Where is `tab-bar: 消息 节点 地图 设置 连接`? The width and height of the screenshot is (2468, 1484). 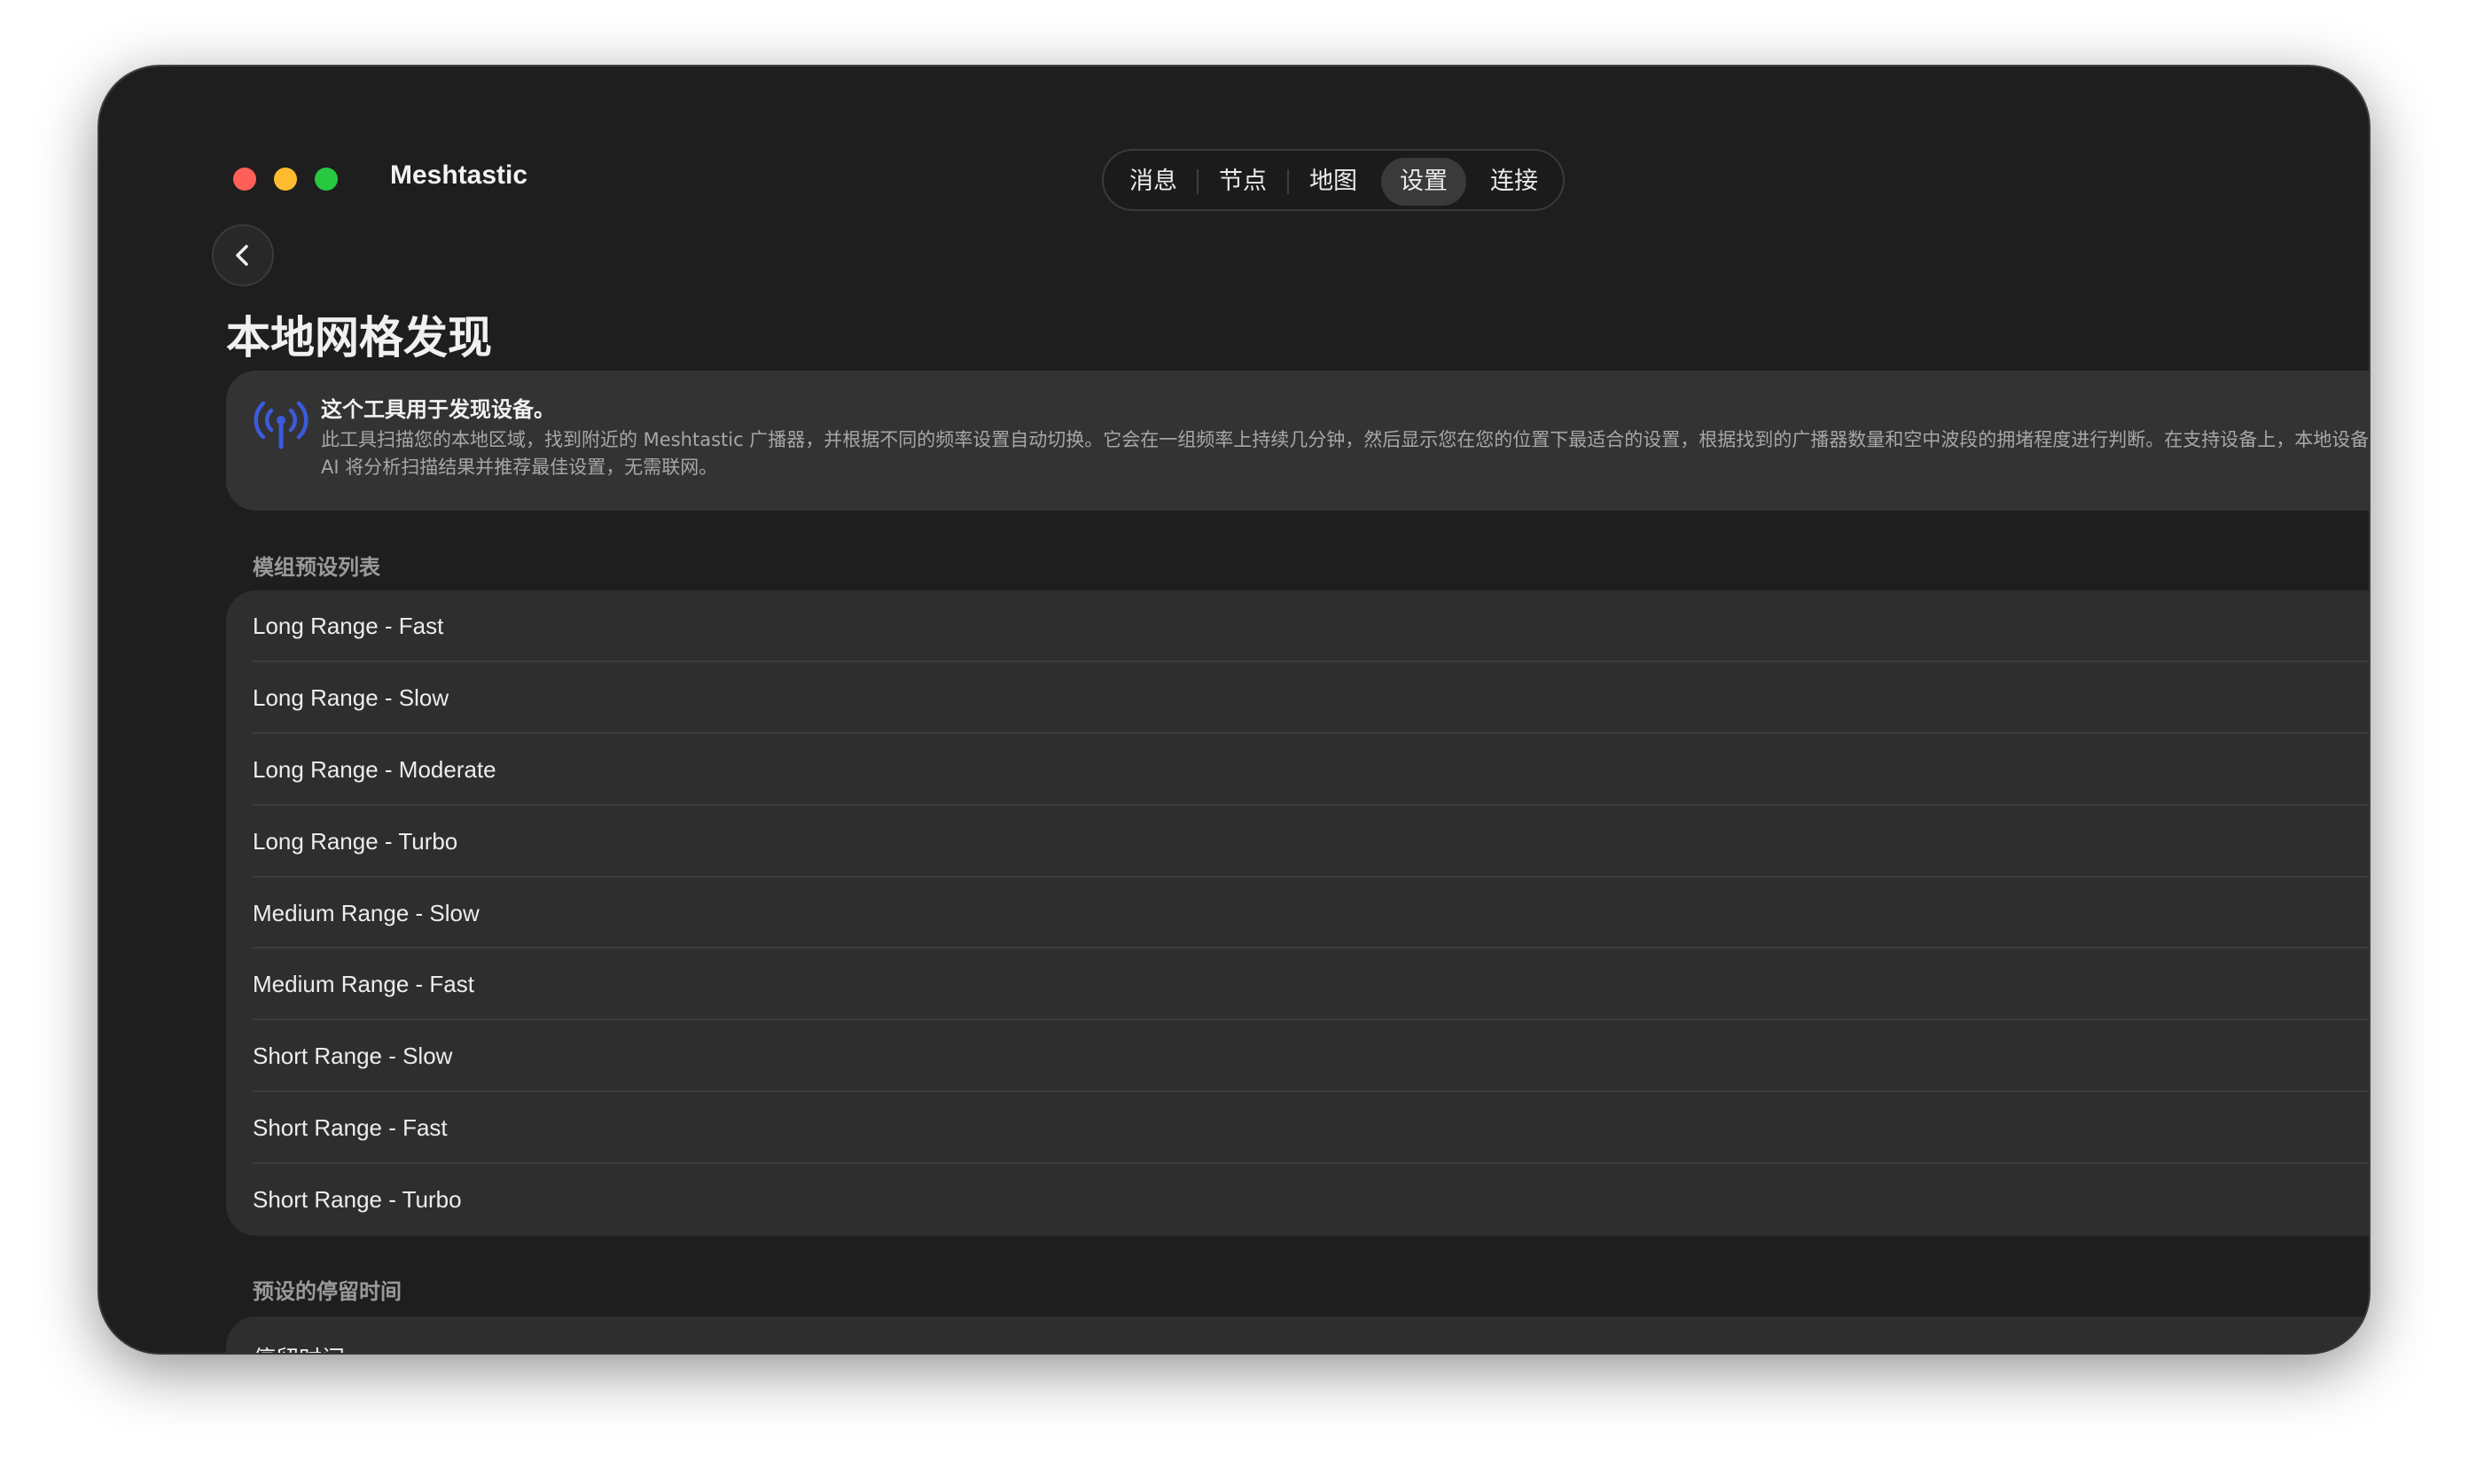 tab-bar: 消息 节点 地图 设置 连接 is located at coordinates (1333, 180).